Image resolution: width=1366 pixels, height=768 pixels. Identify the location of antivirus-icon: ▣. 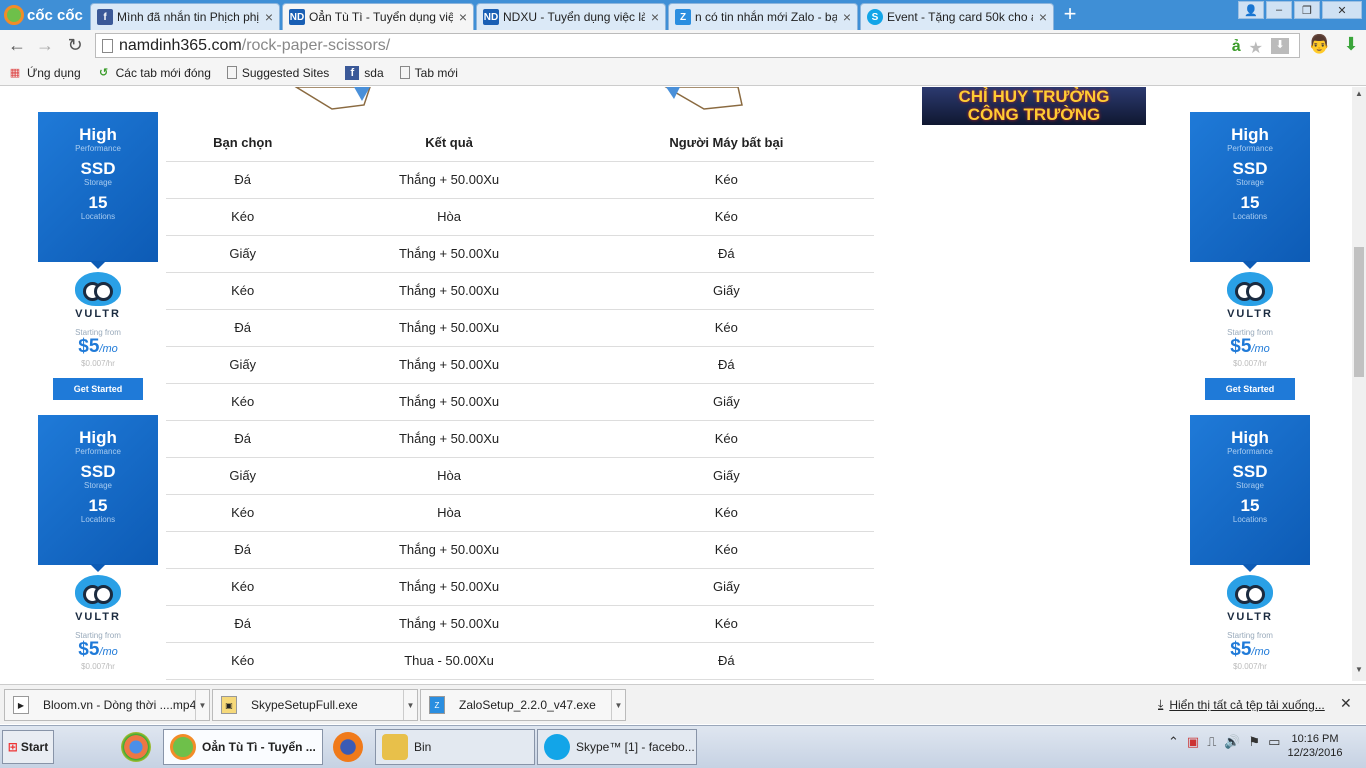
(1193, 742).